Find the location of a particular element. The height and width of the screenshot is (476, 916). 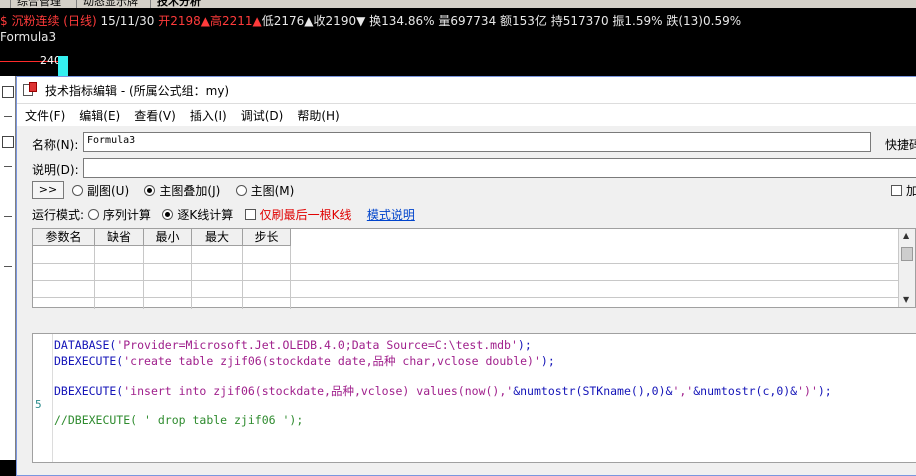

code-token: //DBEXECUTE( ' drop table zjif06 '); is located at coordinates (179, 420).